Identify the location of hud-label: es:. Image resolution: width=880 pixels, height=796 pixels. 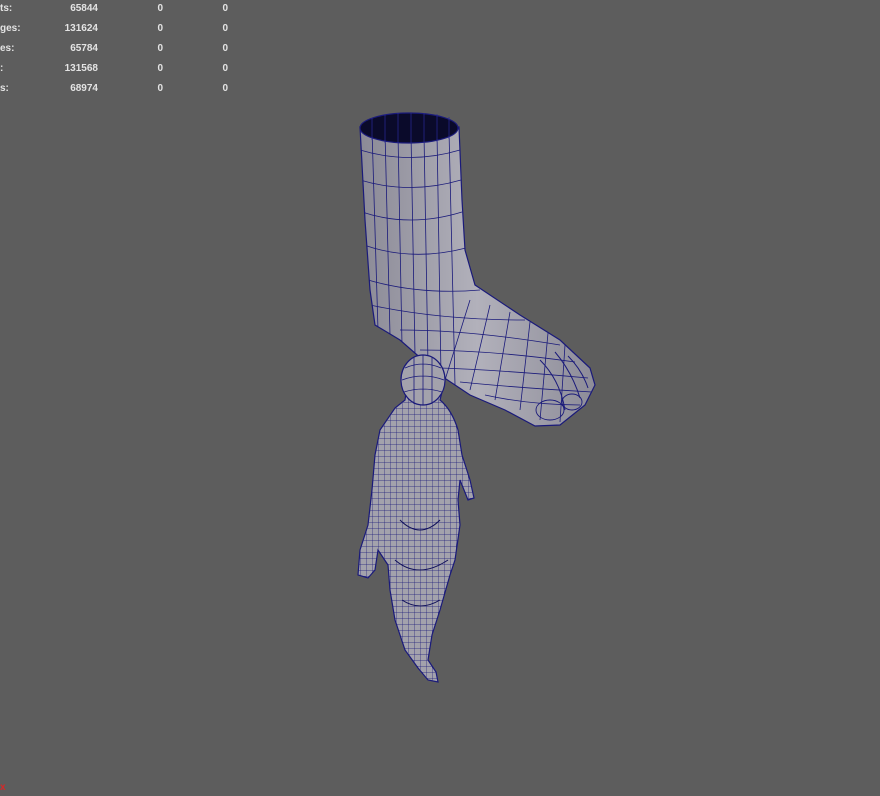
(7, 48).